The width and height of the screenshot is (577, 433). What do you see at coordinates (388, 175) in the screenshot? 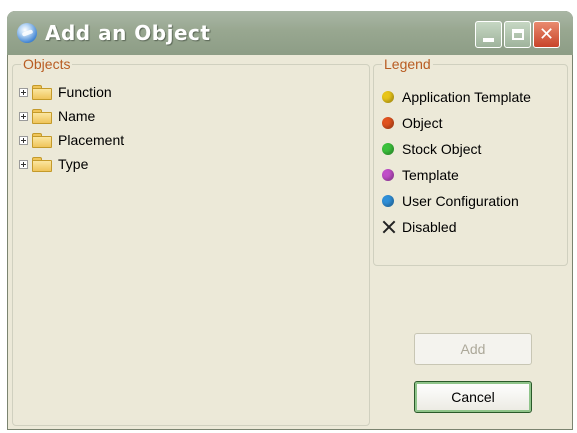
I see `purple-dot-icon` at bounding box center [388, 175].